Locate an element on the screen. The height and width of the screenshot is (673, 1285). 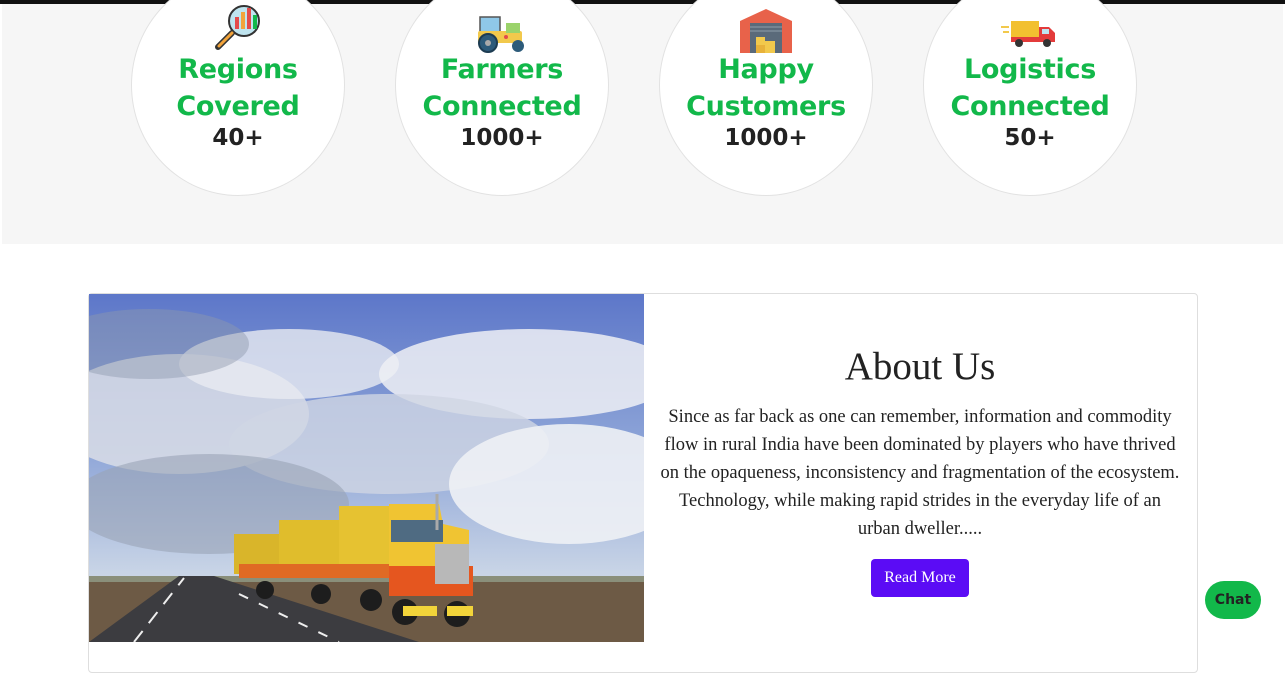
magnifier-chart-icon is located at coordinates (237, 27).